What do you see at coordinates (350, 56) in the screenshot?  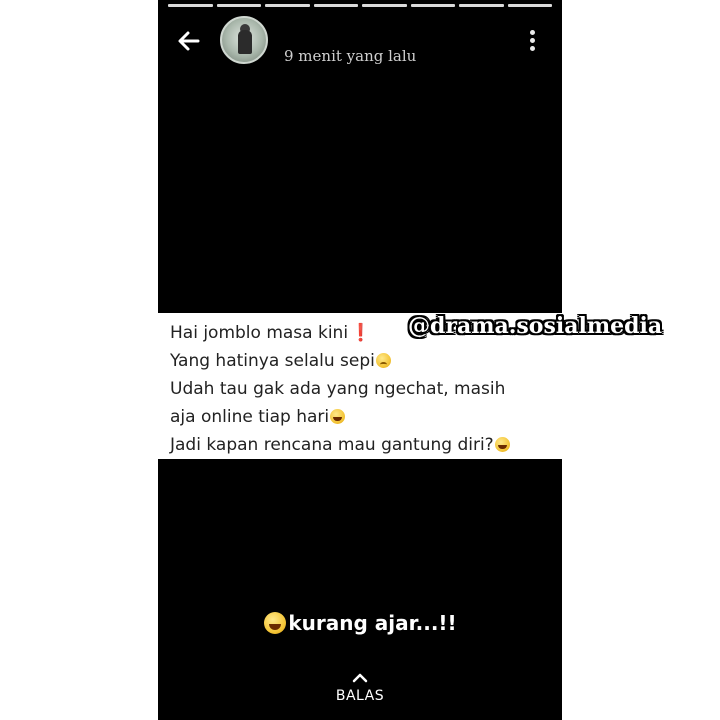 I see `post-timestamp: 9 menit yang lalu` at bounding box center [350, 56].